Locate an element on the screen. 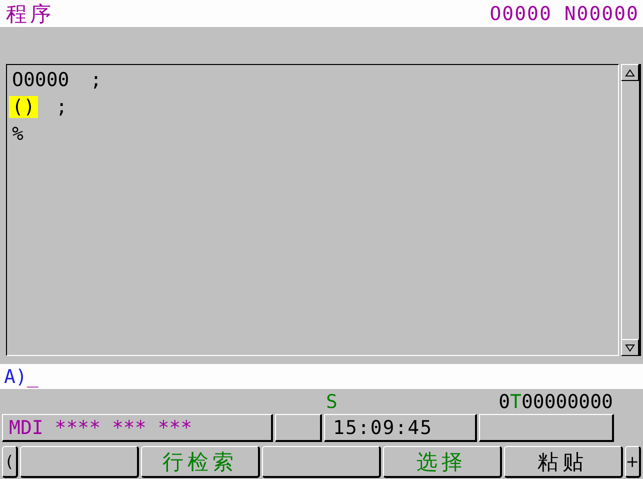 Image resolution: width=643 pixels, height=479 pixels. mode-status: MDI **** *** *** is located at coordinates (137, 428).